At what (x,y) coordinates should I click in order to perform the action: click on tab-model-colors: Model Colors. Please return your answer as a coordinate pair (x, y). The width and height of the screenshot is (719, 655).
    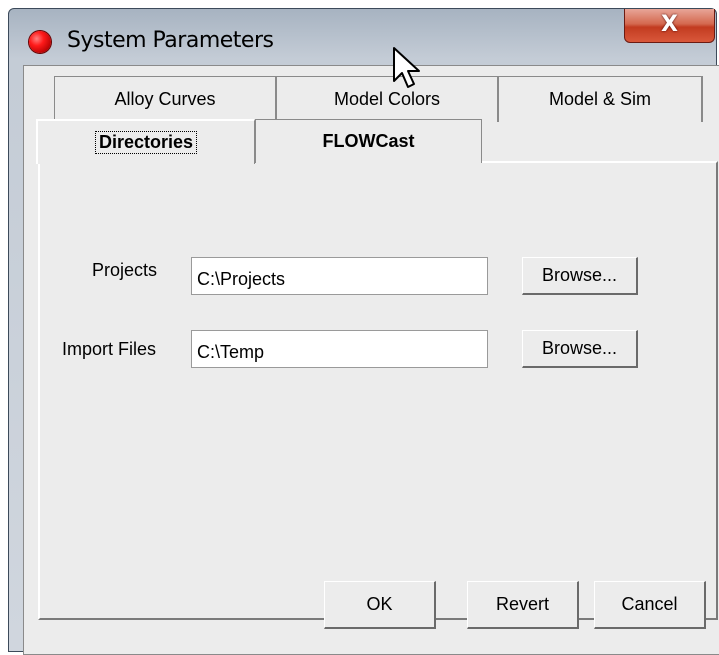
    Looking at the image, I should click on (387, 99).